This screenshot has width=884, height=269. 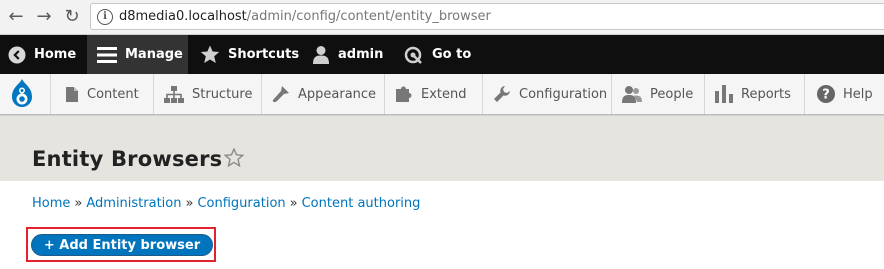 What do you see at coordinates (413, 55) in the screenshot?
I see `goto-icon` at bounding box center [413, 55].